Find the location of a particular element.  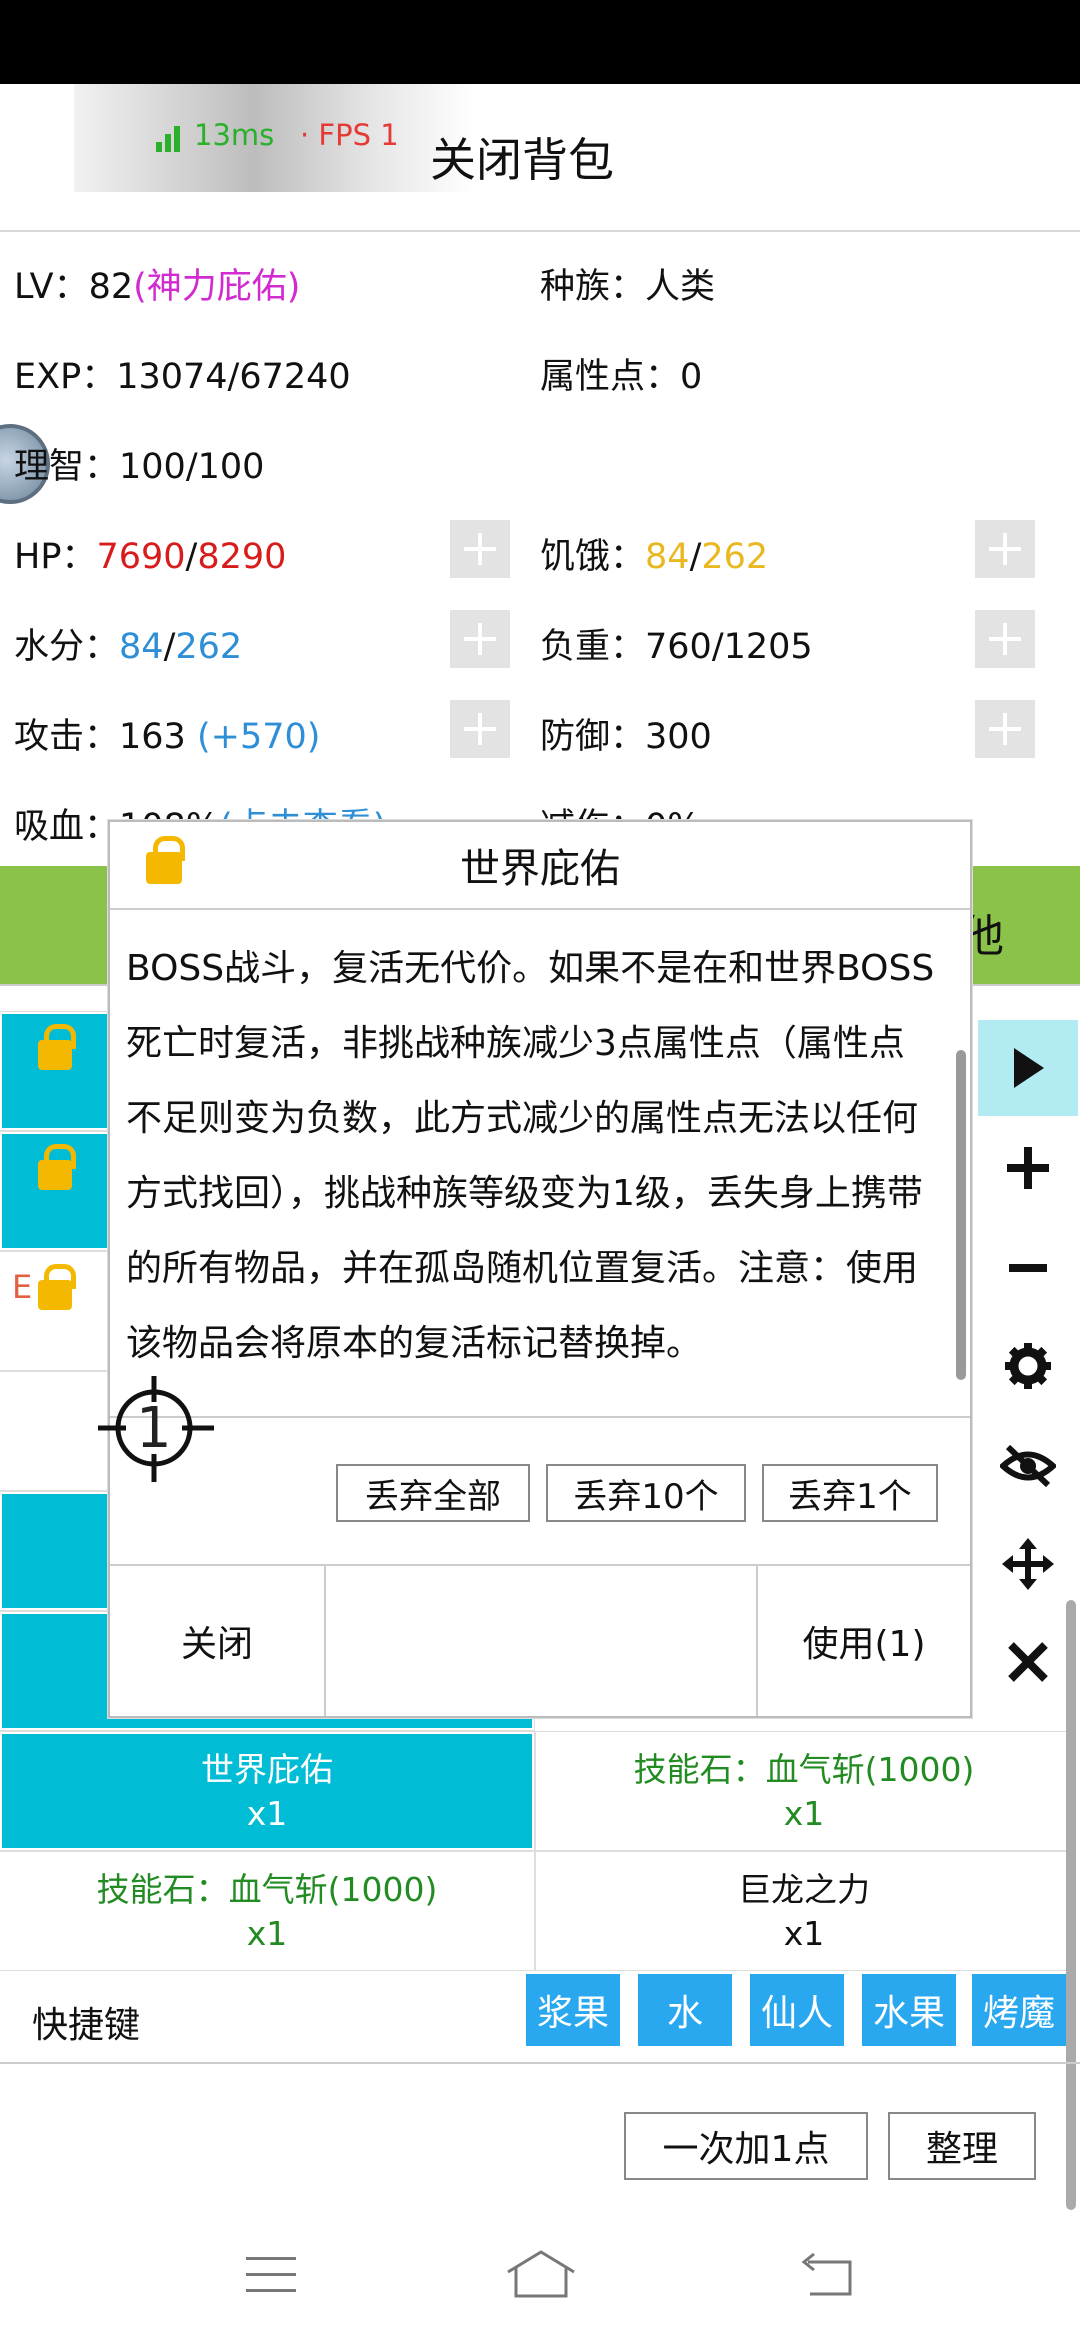

hunger-stat: 饥饿：84/262 is located at coordinates (654, 553).